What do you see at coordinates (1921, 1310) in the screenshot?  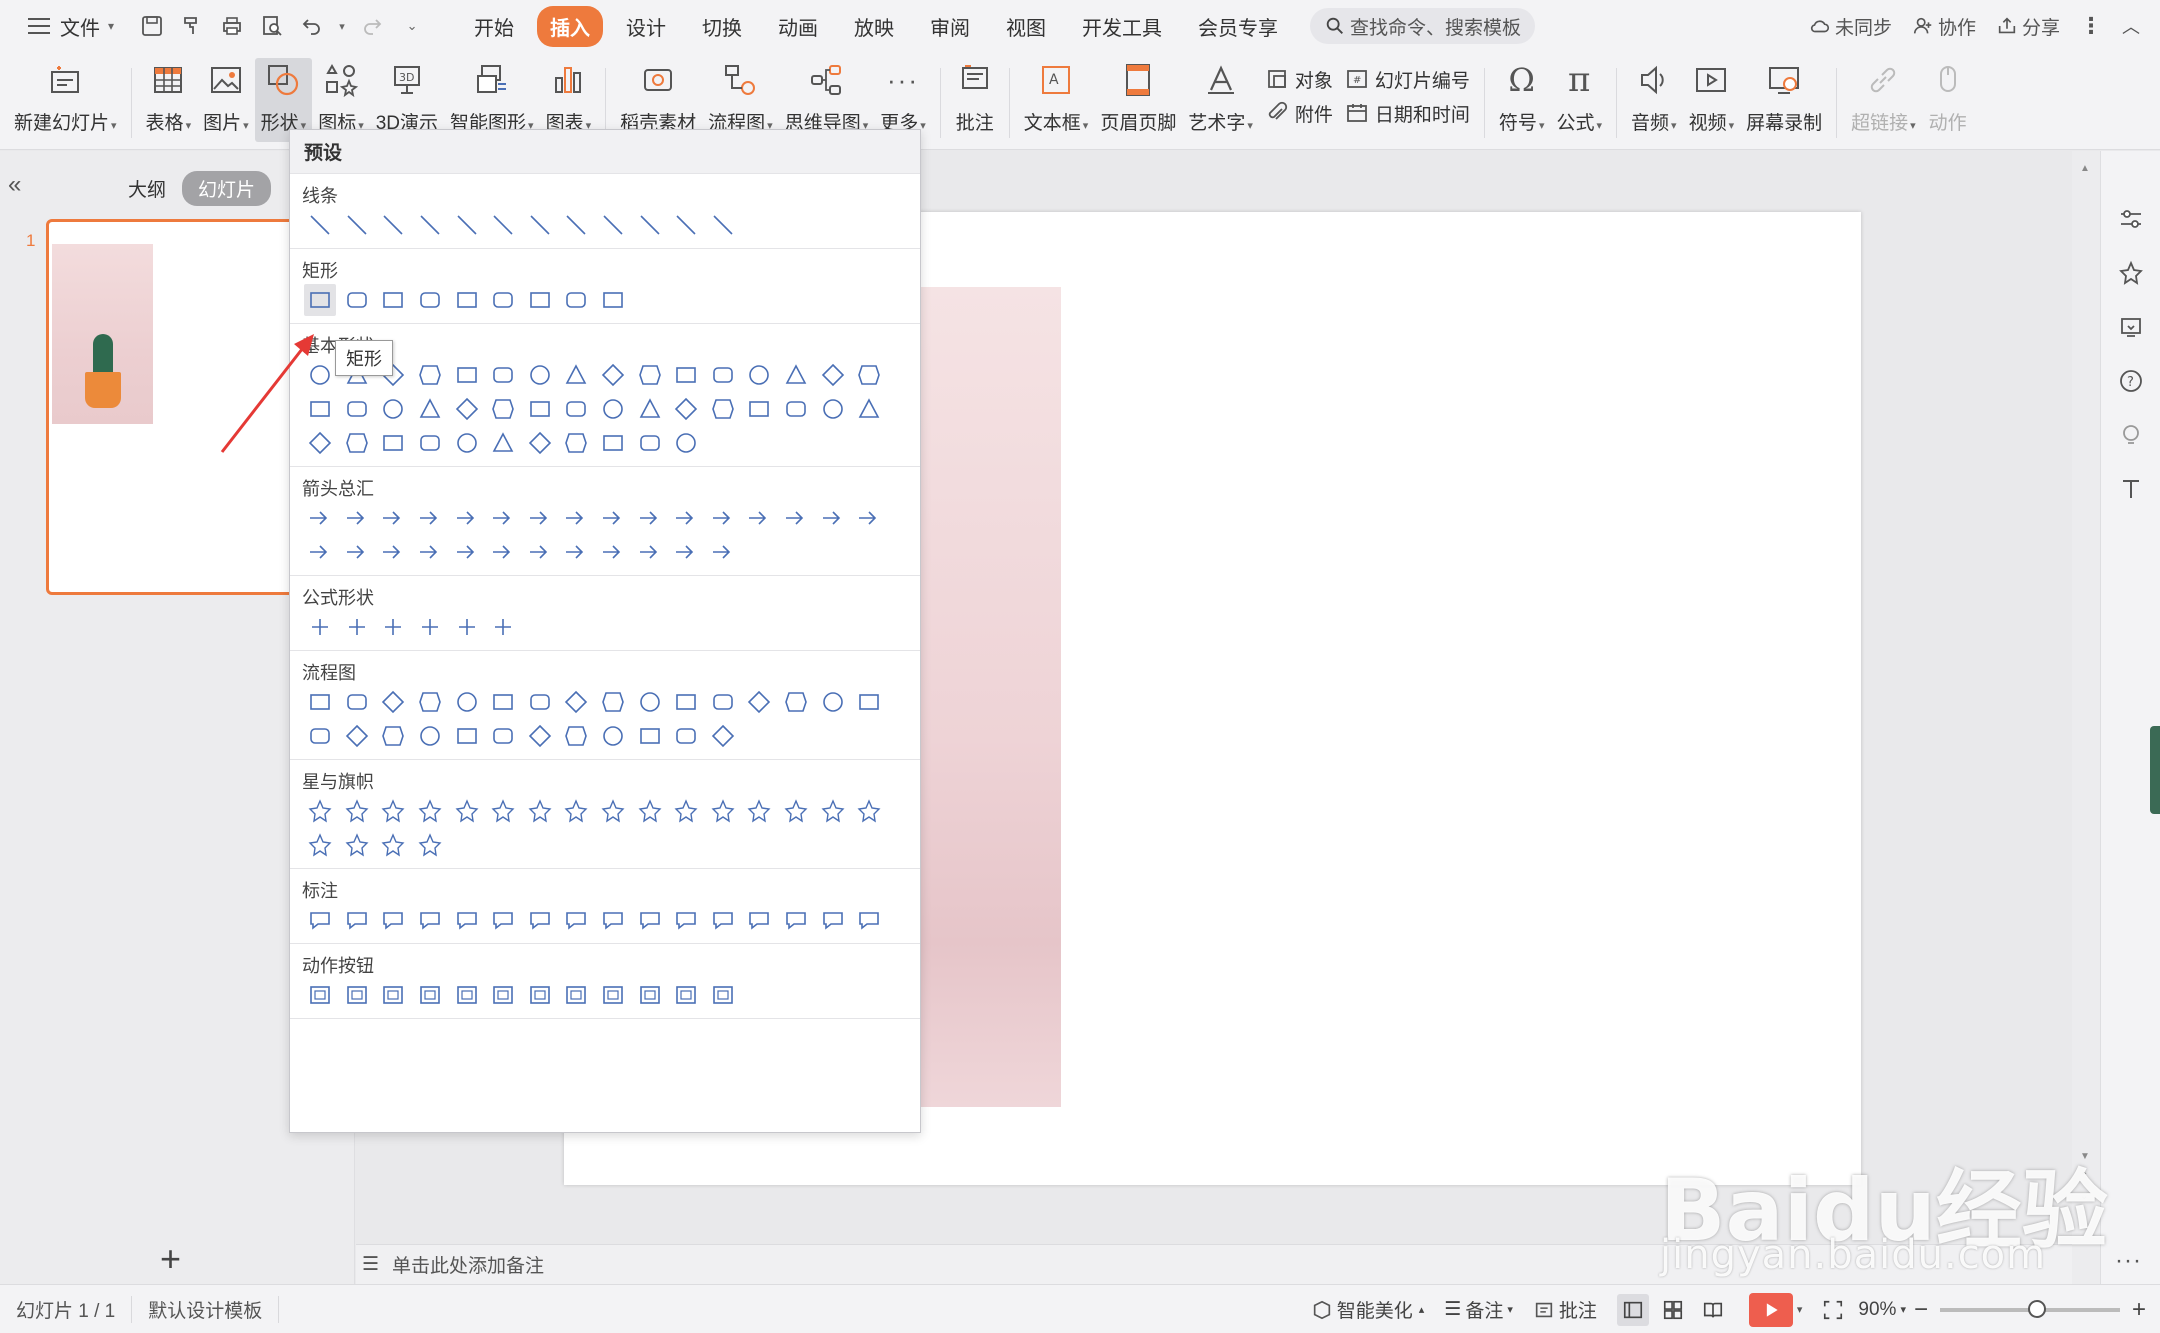 I see `zoom-out-icon: −` at bounding box center [1921, 1310].